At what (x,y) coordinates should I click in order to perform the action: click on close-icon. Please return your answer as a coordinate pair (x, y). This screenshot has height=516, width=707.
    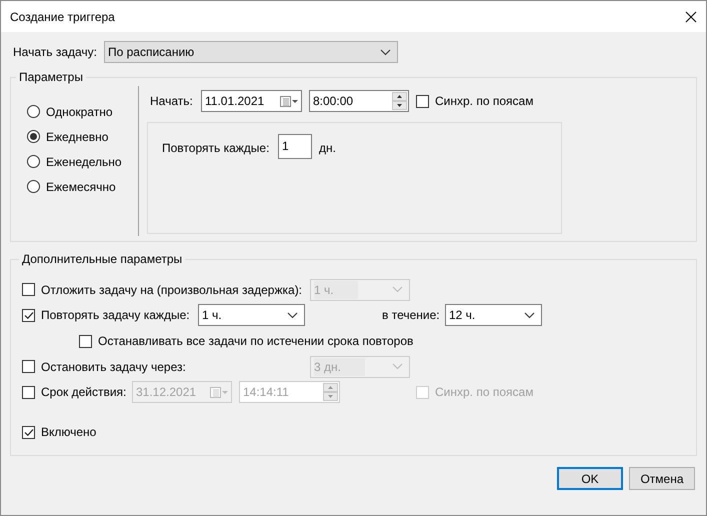
    Looking at the image, I should click on (691, 16).